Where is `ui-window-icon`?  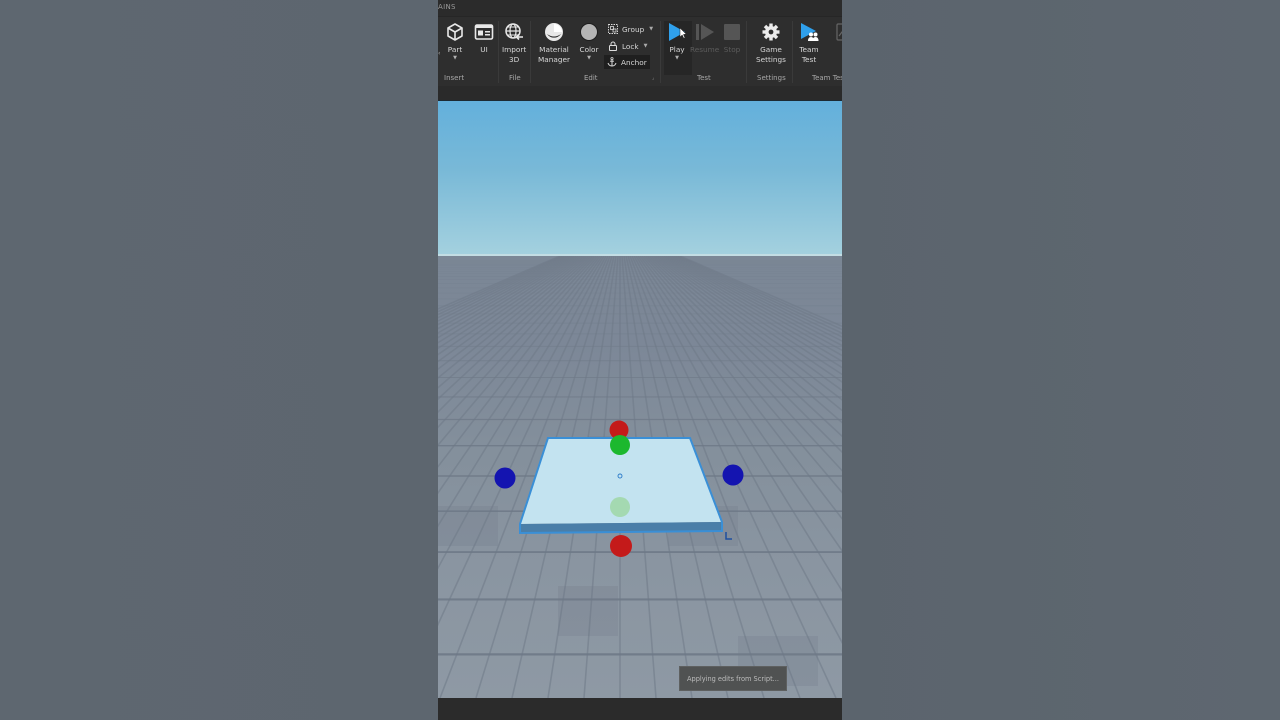
ui-window-icon is located at coordinates (484, 32).